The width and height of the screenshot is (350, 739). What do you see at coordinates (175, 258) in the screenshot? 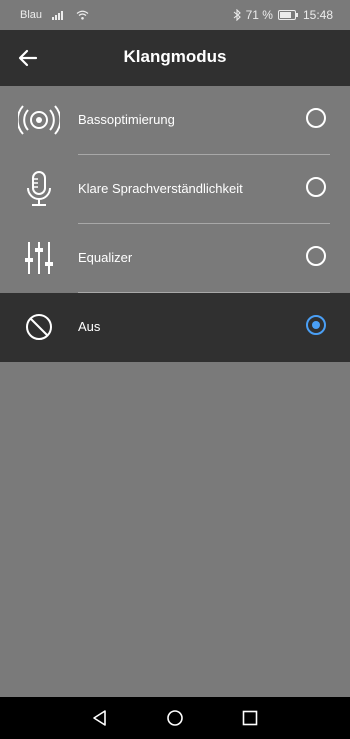
I see `option-equalizer: Equalizer` at bounding box center [175, 258].